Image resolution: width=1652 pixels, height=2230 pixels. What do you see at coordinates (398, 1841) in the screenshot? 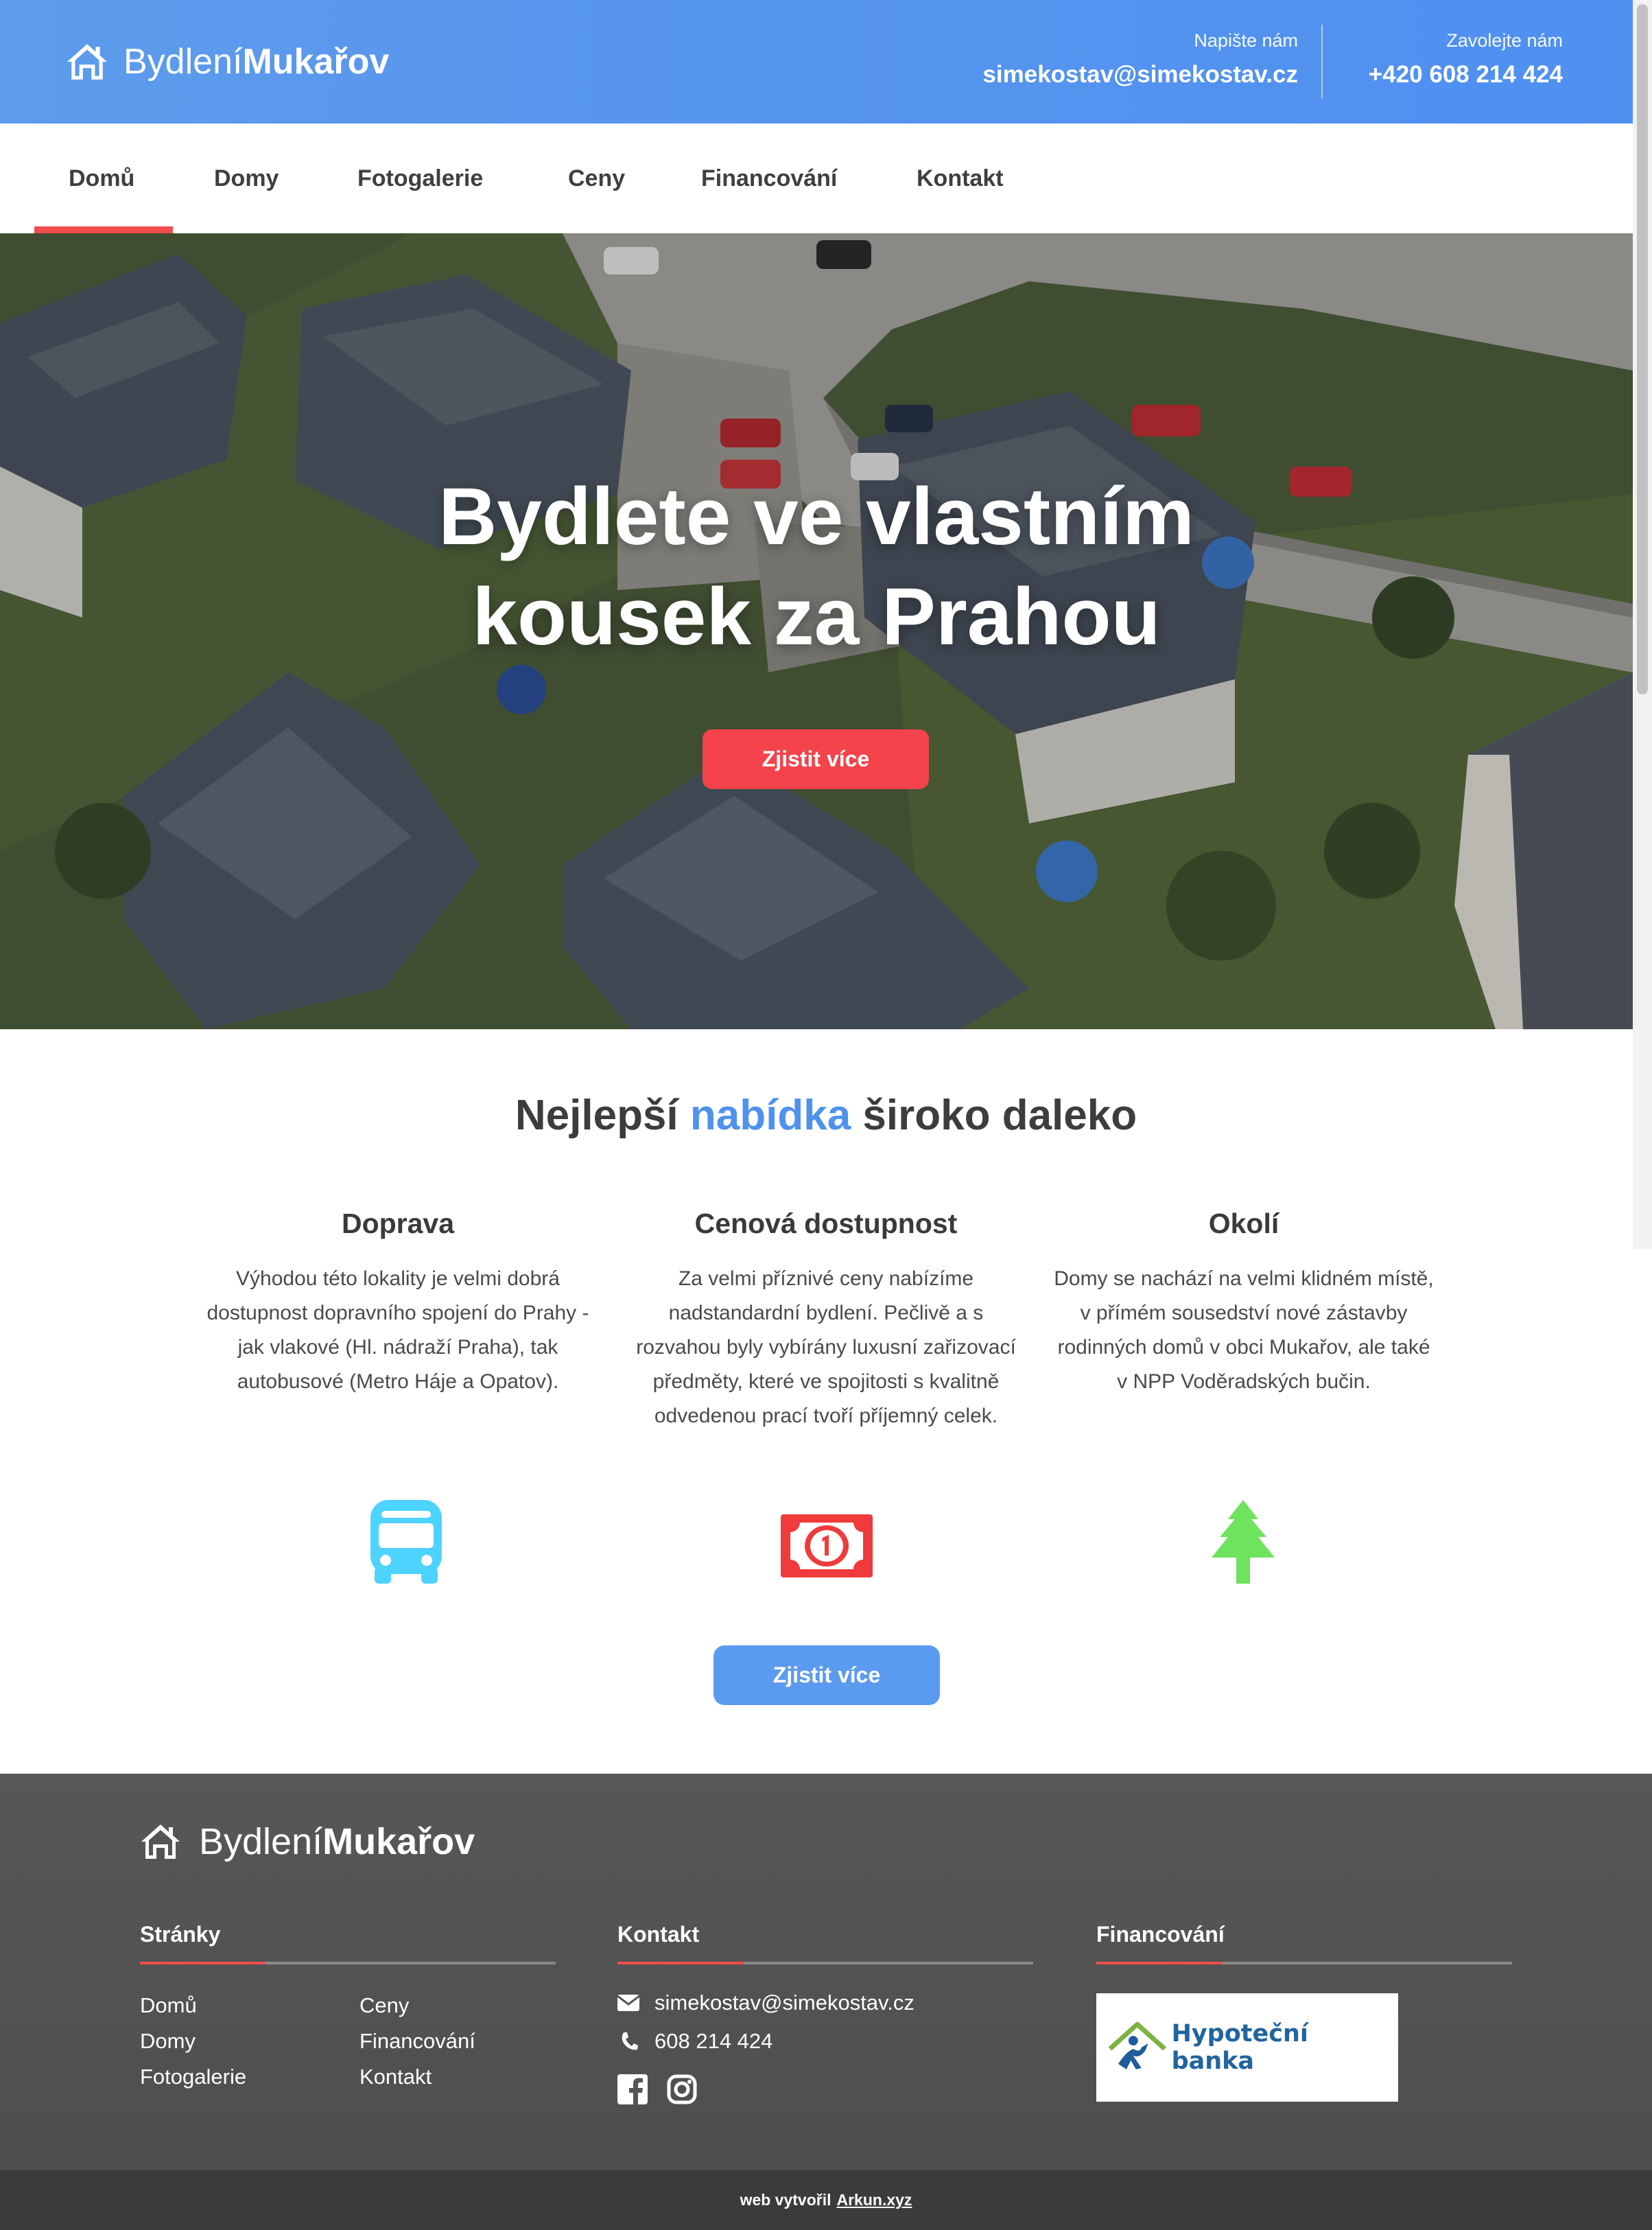
I see `footer-logo-bold: Mukařov` at bounding box center [398, 1841].